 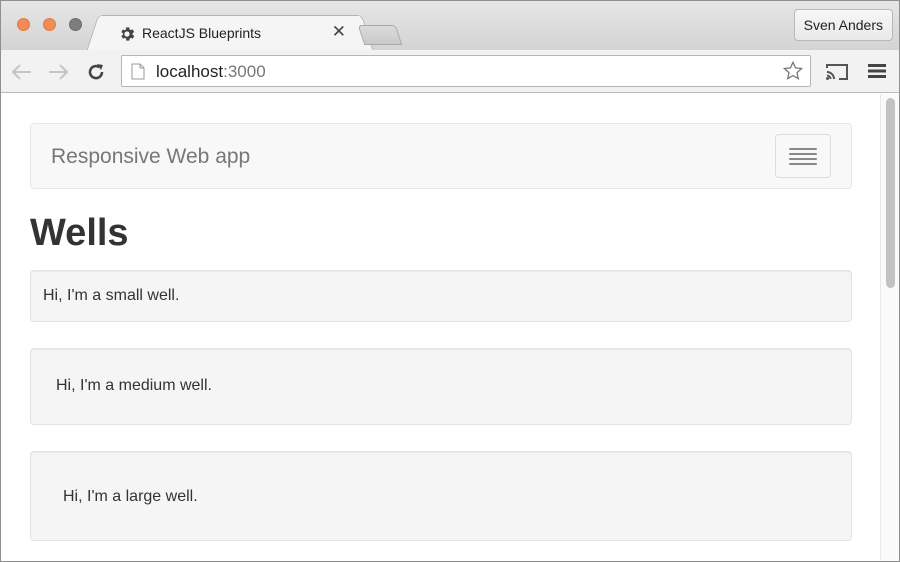 I want to click on hamburger-menu-icon, so click(x=877, y=71).